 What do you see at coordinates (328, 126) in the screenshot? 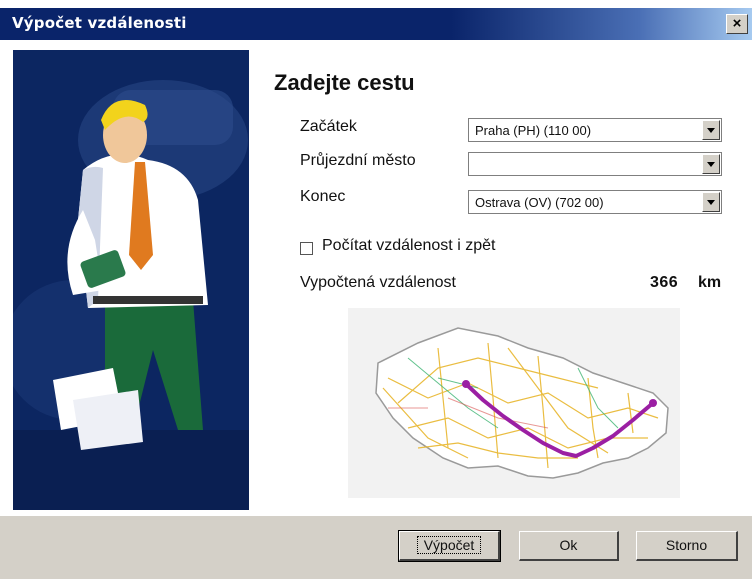
I see `start-label: Začátek` at bounding box center [328, 126].